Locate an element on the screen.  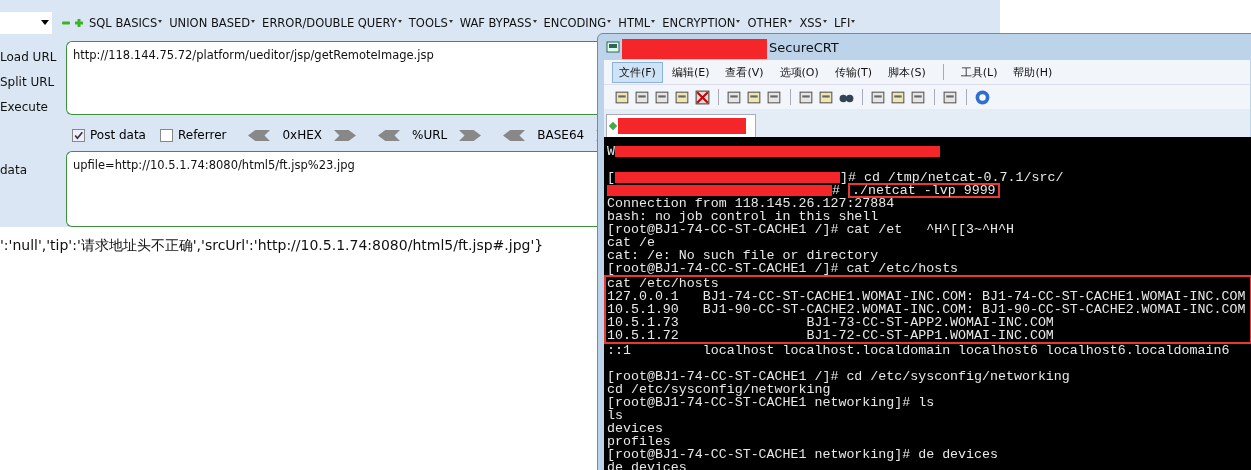
menu-item: ENCRYPTION is located at coordinates (701, 23).